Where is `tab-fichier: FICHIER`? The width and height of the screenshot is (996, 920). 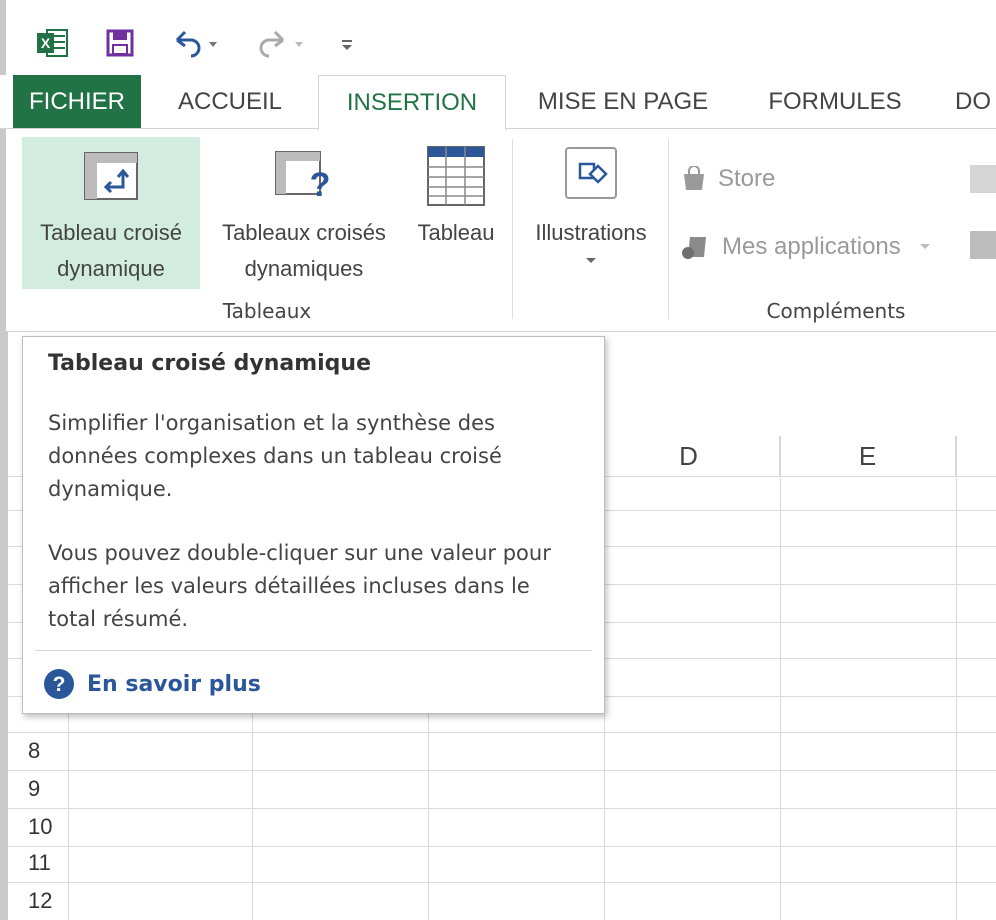
tab-fichier: FICHIER is located at coordinates (77, 102).